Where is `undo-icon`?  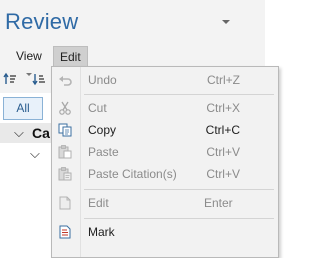
undo-icon is located at coordinates (65, 81).